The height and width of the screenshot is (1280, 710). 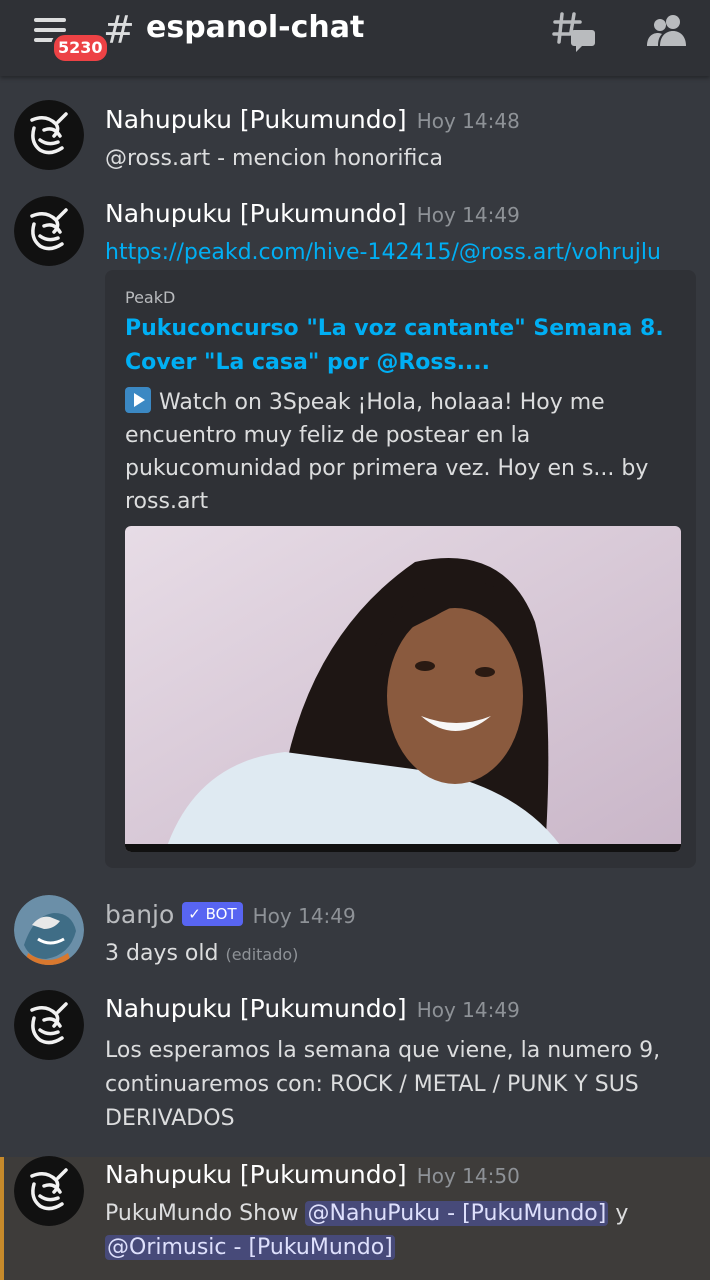 What do you see at coordinates (138, 400) in the screenshot?
I see `play-button-icon` at bounding box center [138, 400].